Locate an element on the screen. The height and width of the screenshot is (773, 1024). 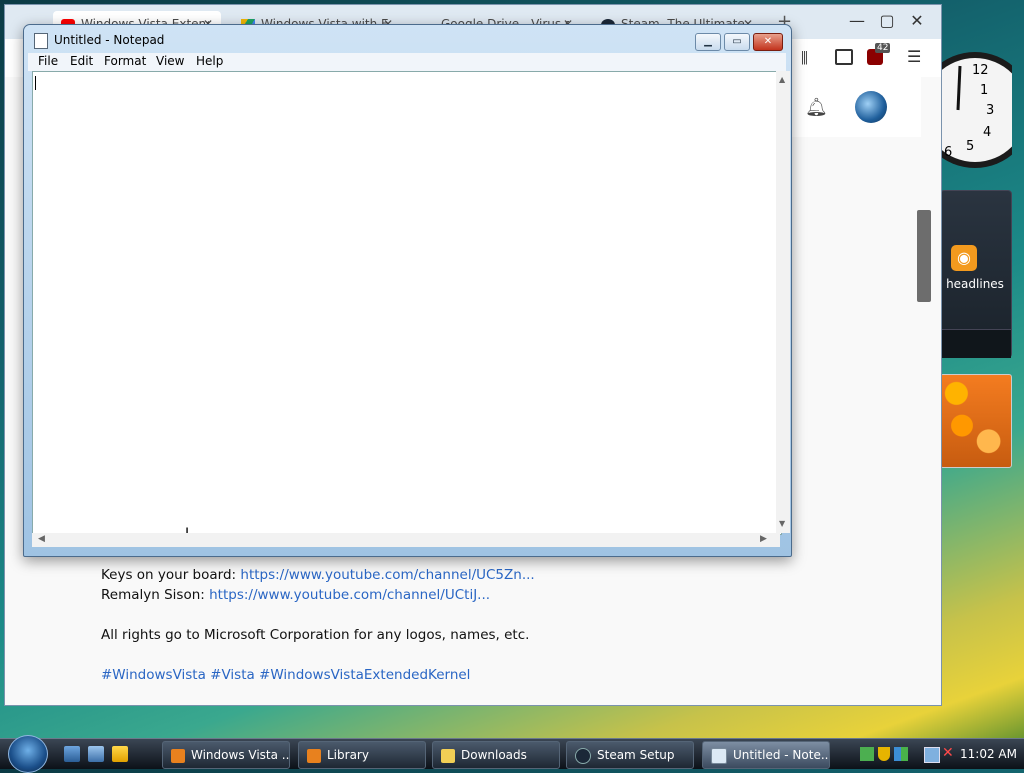
taskbar-clock: 11:02 AM is located at coordinates (988, 754).